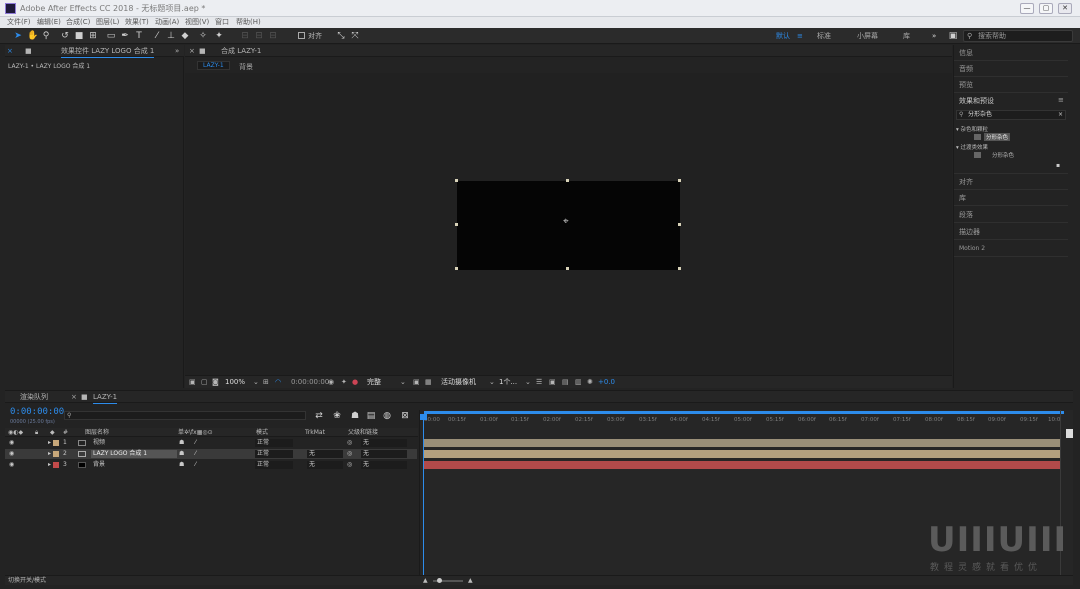 The image size is (1080, 589). I want to click on layer-row-1: ◉ ▸ 1 视频 ☗ ⁄ 正常 ◎ 无, so click(211, 443).